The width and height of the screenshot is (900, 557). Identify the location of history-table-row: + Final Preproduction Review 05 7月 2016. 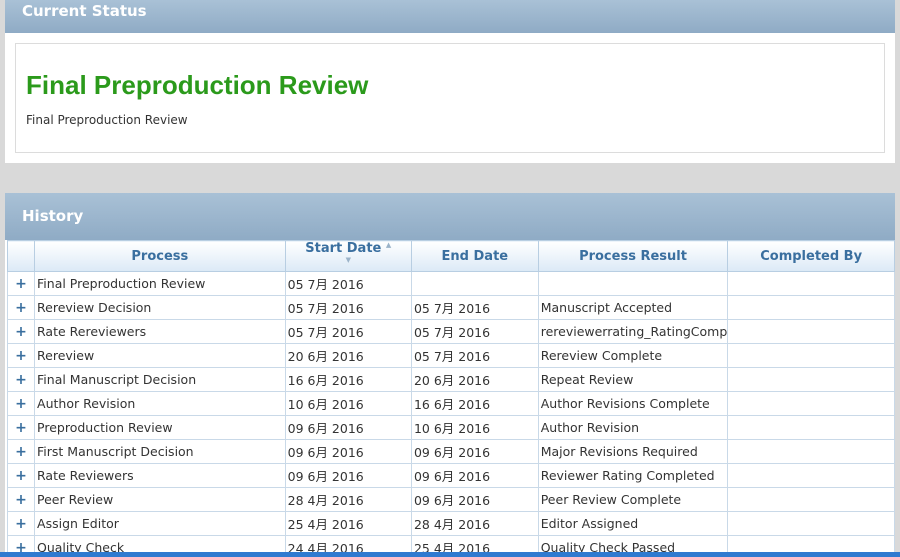
(450, 283).